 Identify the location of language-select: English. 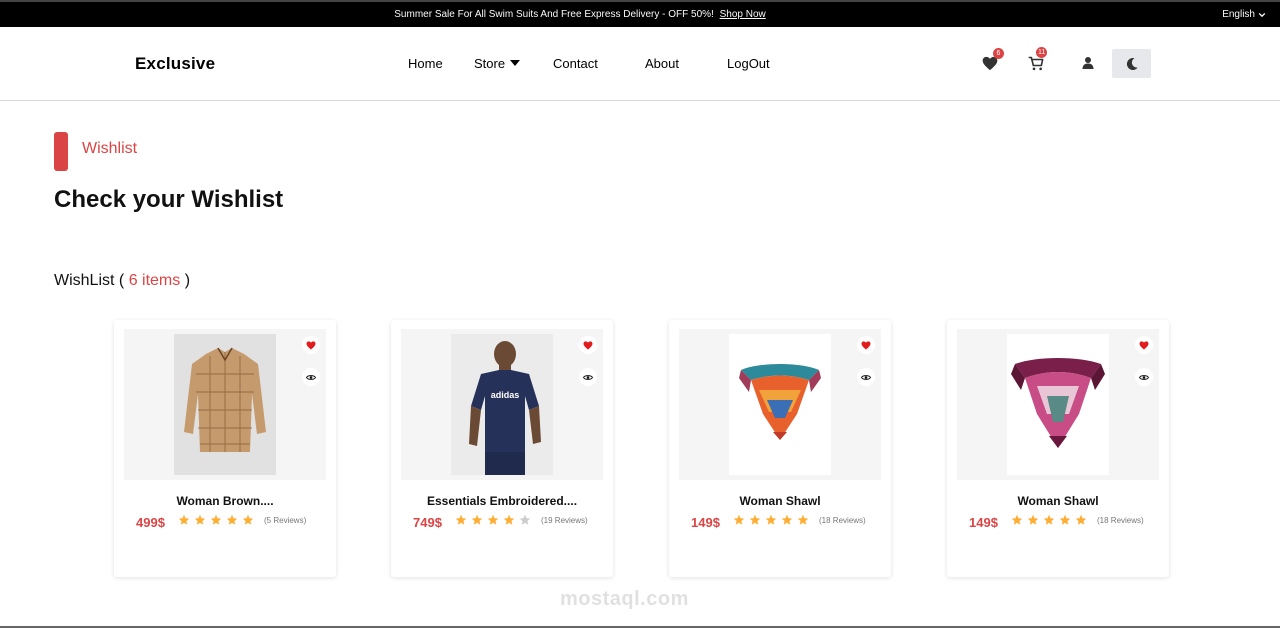
(1244, 14).